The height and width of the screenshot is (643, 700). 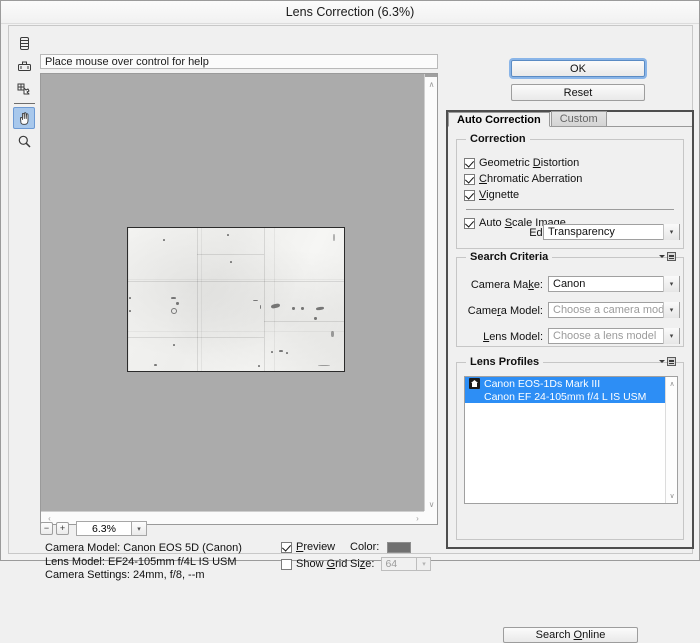 I want to click on grid-size-row: Size: 64 ▾, so click(x=391, y=564).